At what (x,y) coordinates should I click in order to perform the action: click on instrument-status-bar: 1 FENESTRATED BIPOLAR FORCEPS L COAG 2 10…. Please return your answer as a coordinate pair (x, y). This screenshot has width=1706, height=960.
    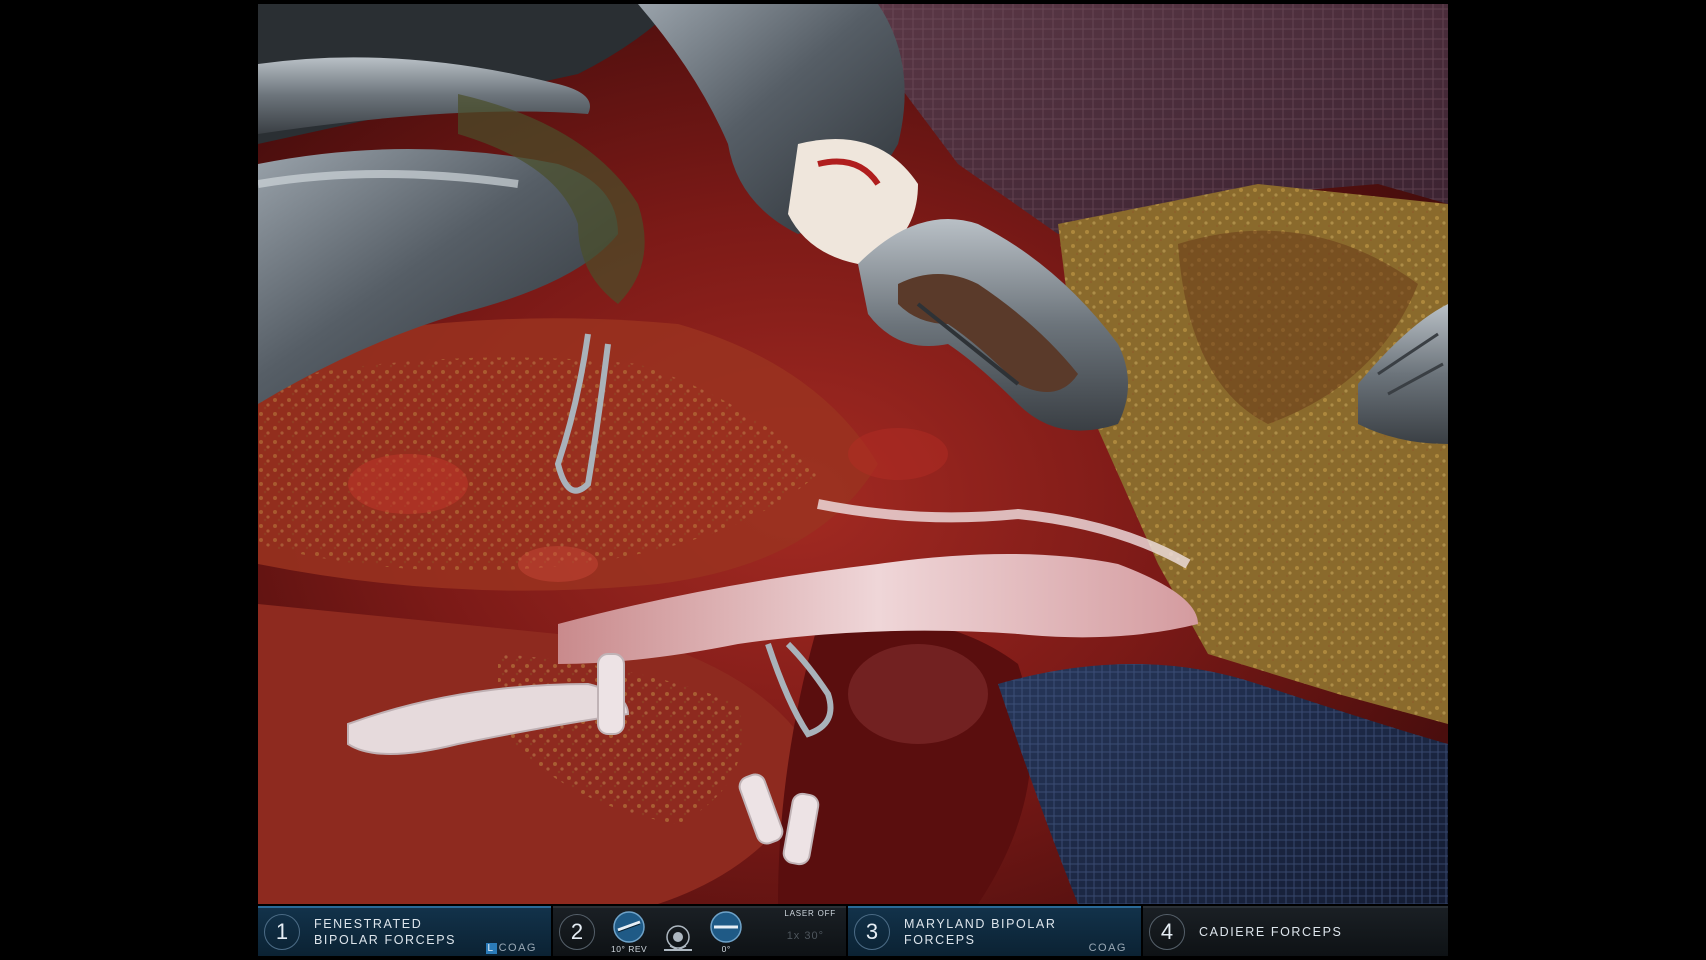
    Looking at the image, I should click on (853, 931).